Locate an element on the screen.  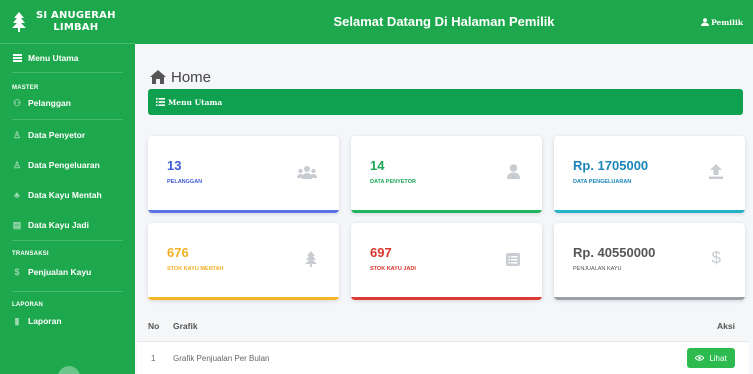
table-header-row: No Grafik Aksi is located at coordinates (443, 325).